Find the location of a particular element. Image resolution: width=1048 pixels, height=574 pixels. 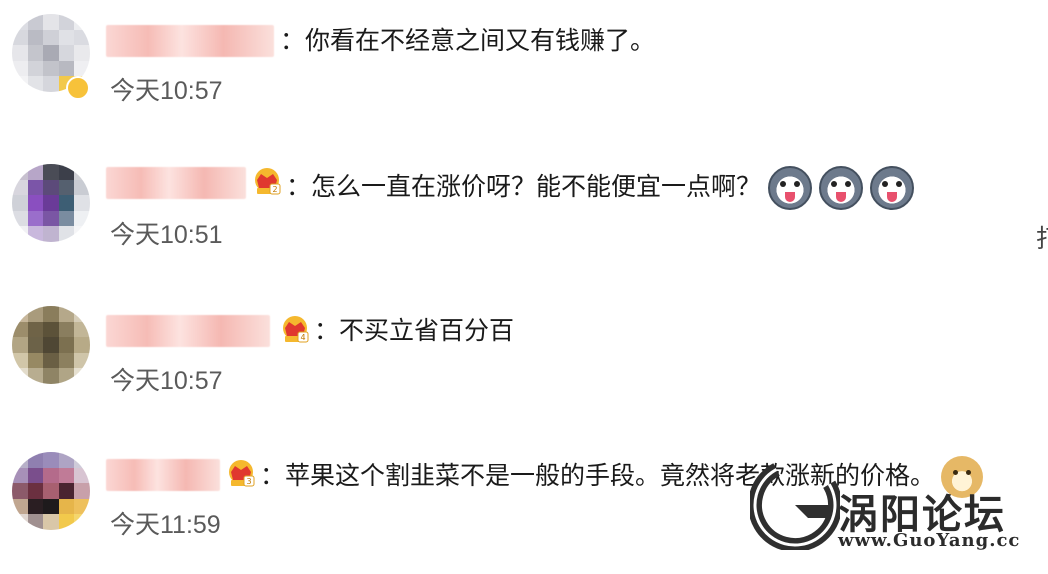

comment-body: ：怎么一直在涨价呀？能不能便宜一点啊？ is located at coordinates (600, 188).